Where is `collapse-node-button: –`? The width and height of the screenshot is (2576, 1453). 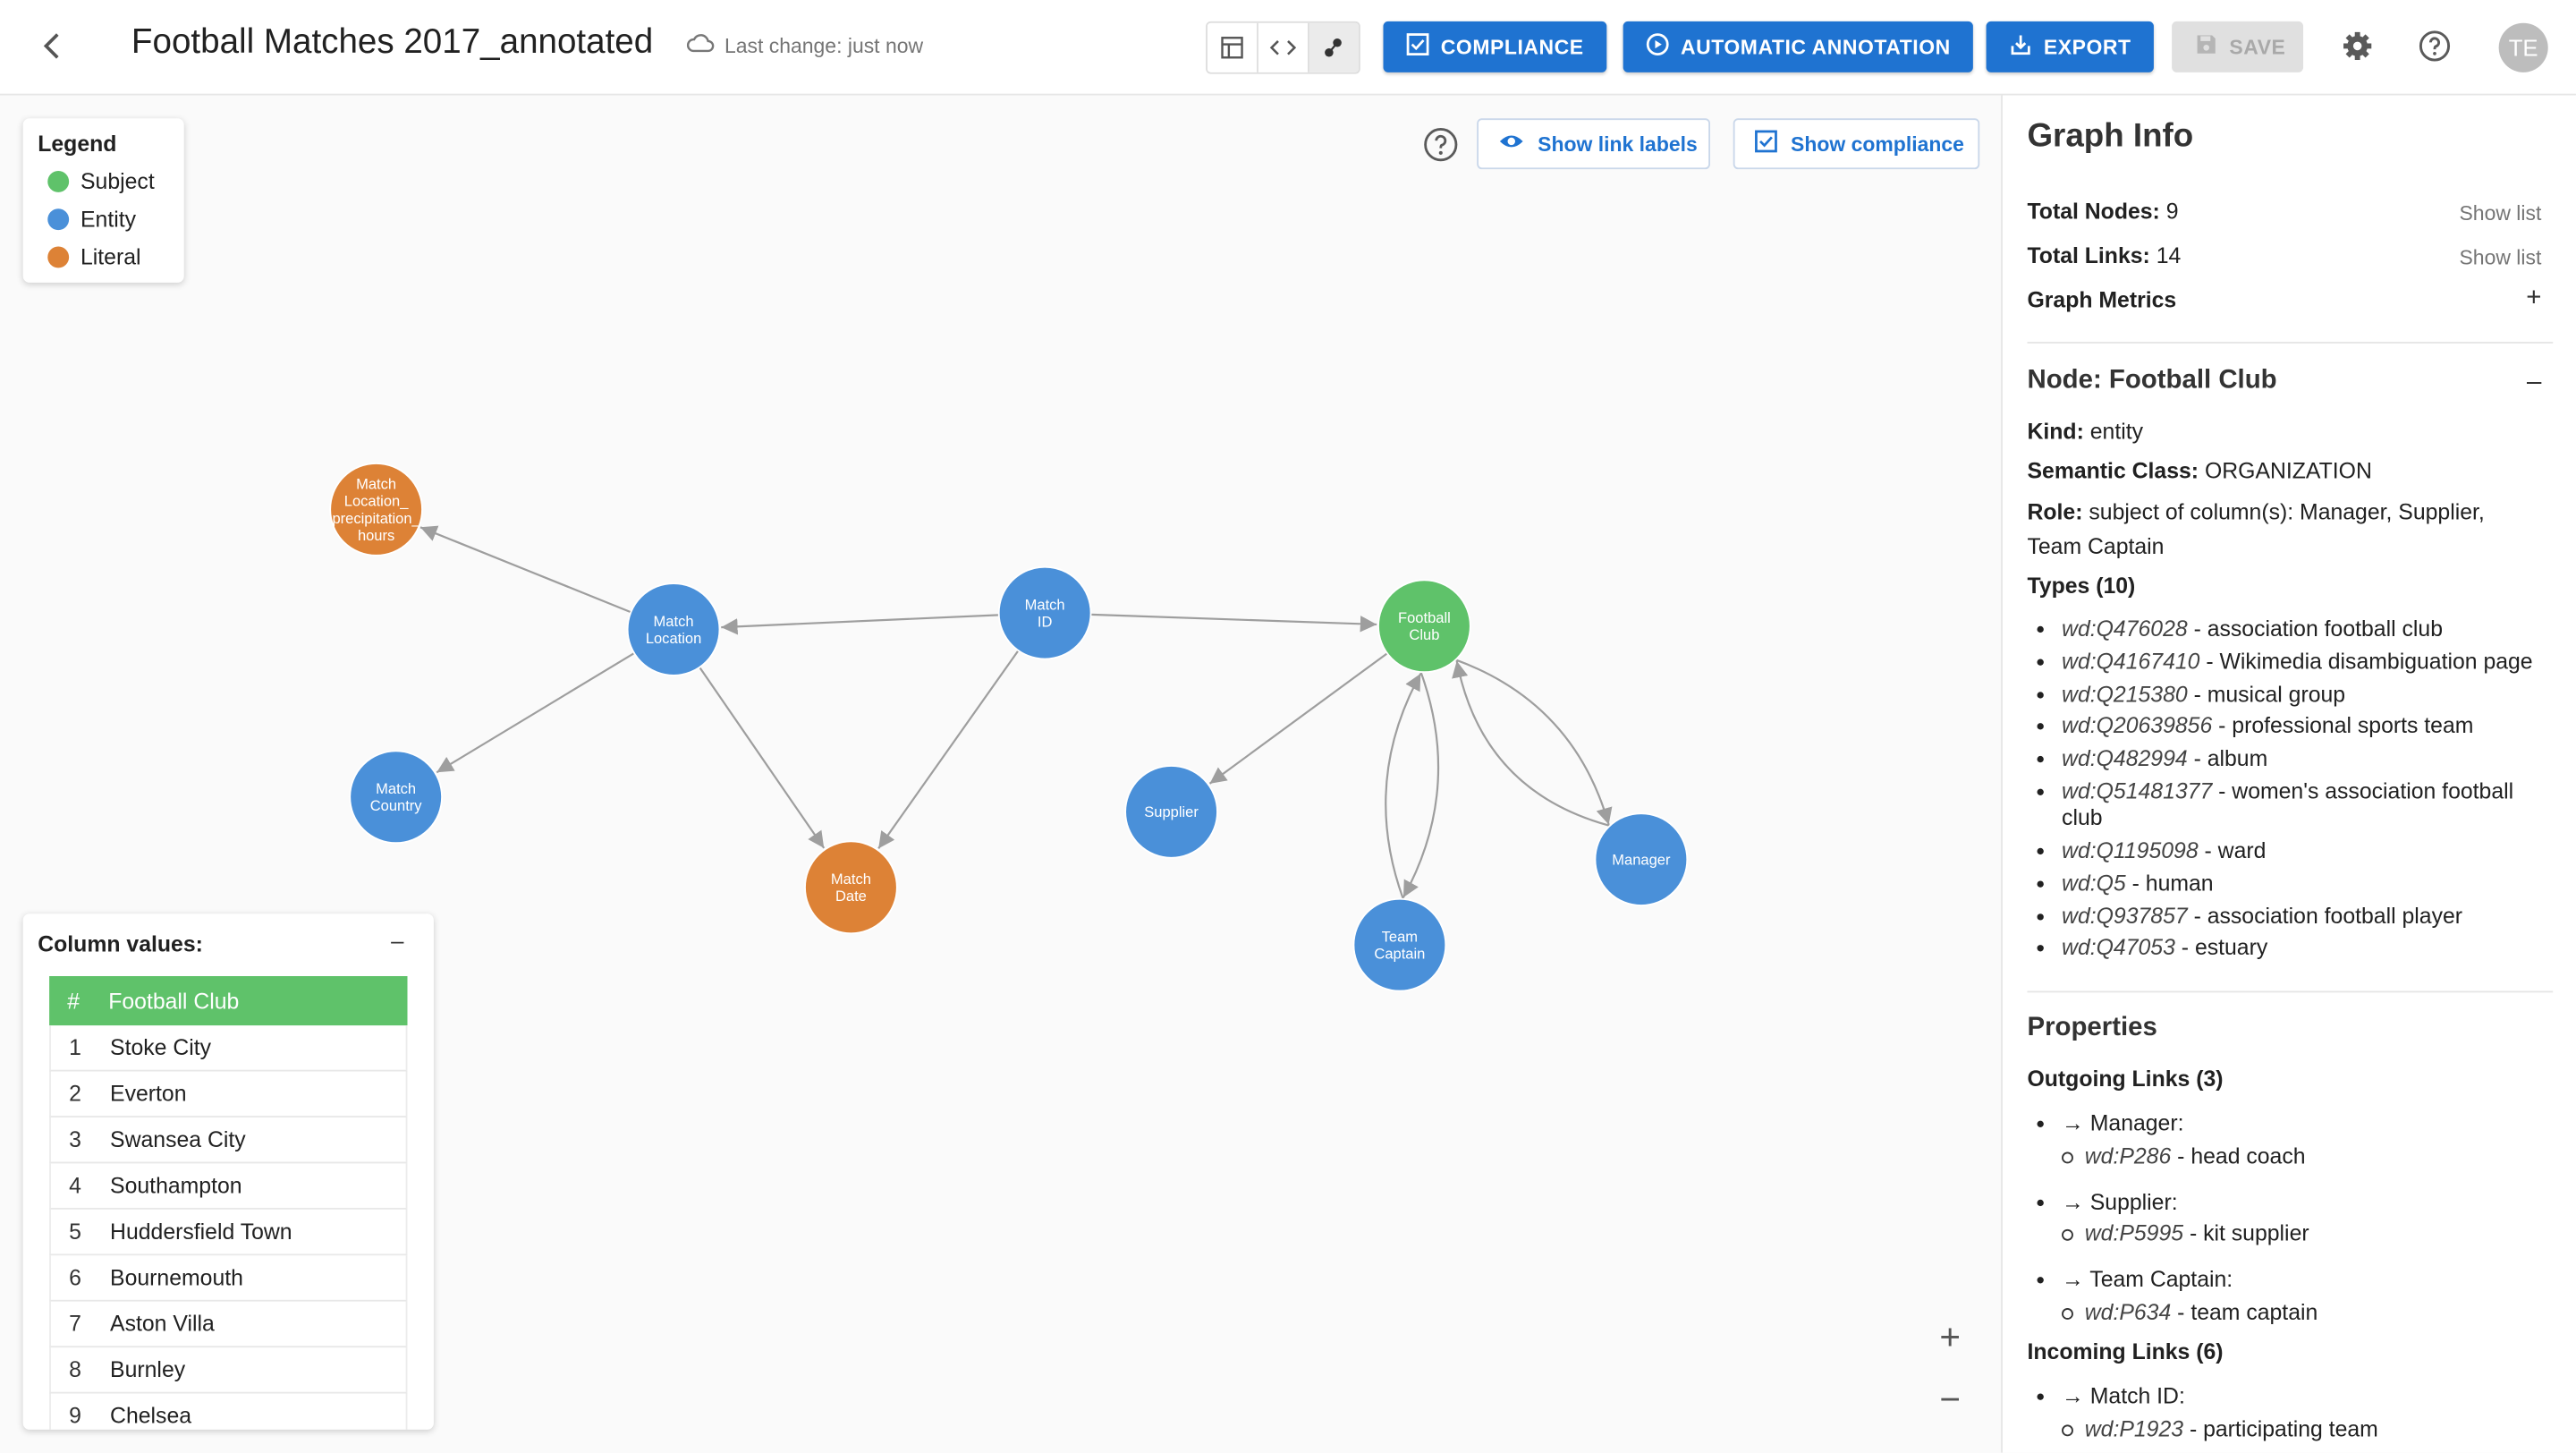
collapse-node-button: – is located at coordinates (2534, 382).